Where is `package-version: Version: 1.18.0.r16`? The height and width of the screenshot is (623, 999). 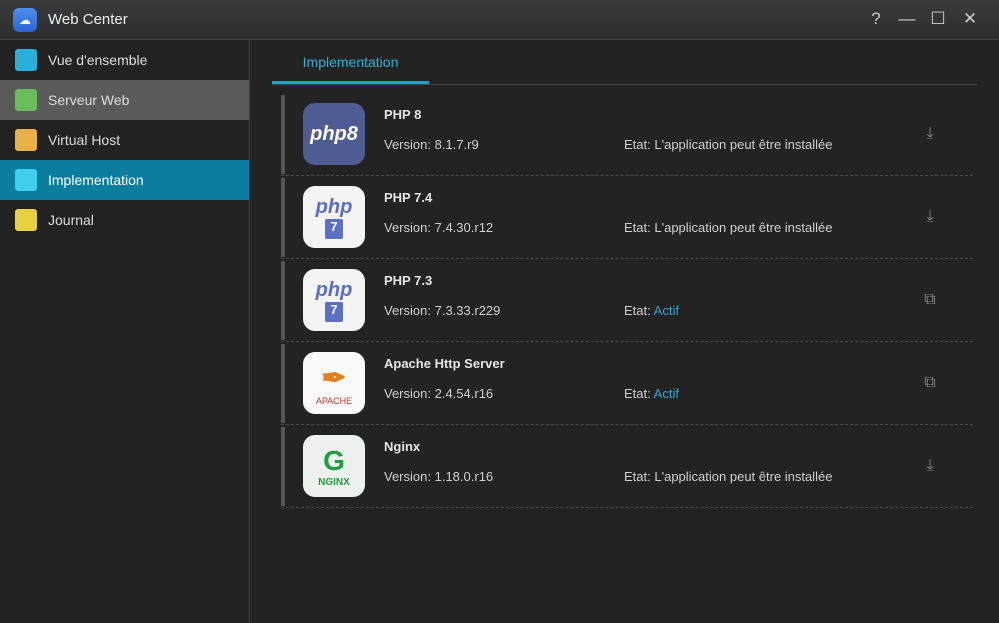
package-version: Version: 1.18.0.r16 is located at coordinates (438, 476).